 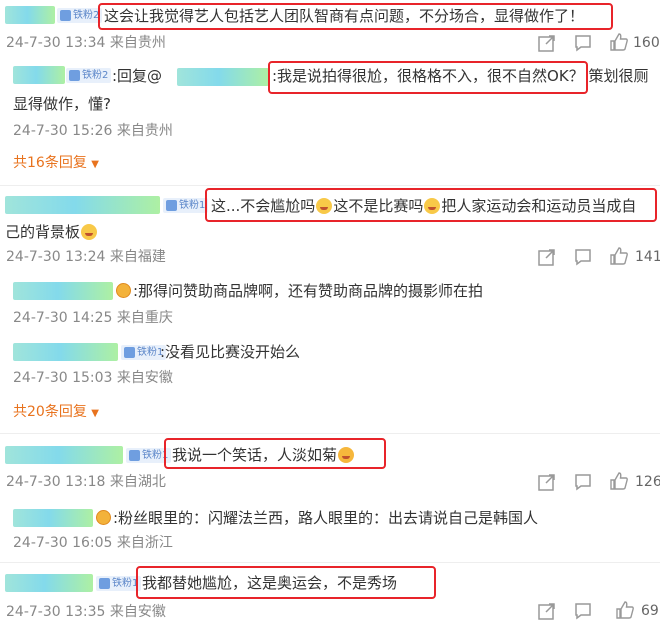 I want to click on reply-text: :没看见比赛没开始么, so click(x=230, y=352).